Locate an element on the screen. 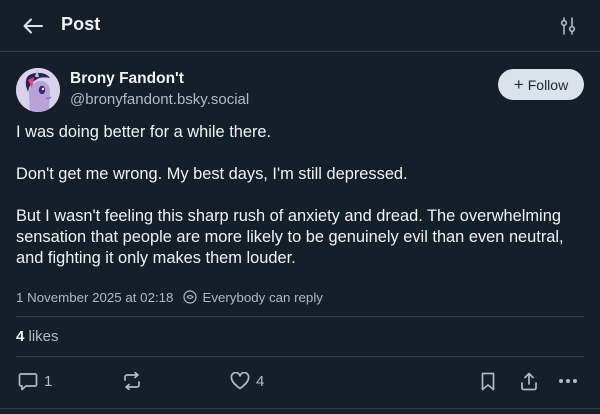 The height and width of the screenshot is (414, 600). like-button: 4 is located at coordinates (247, 381).